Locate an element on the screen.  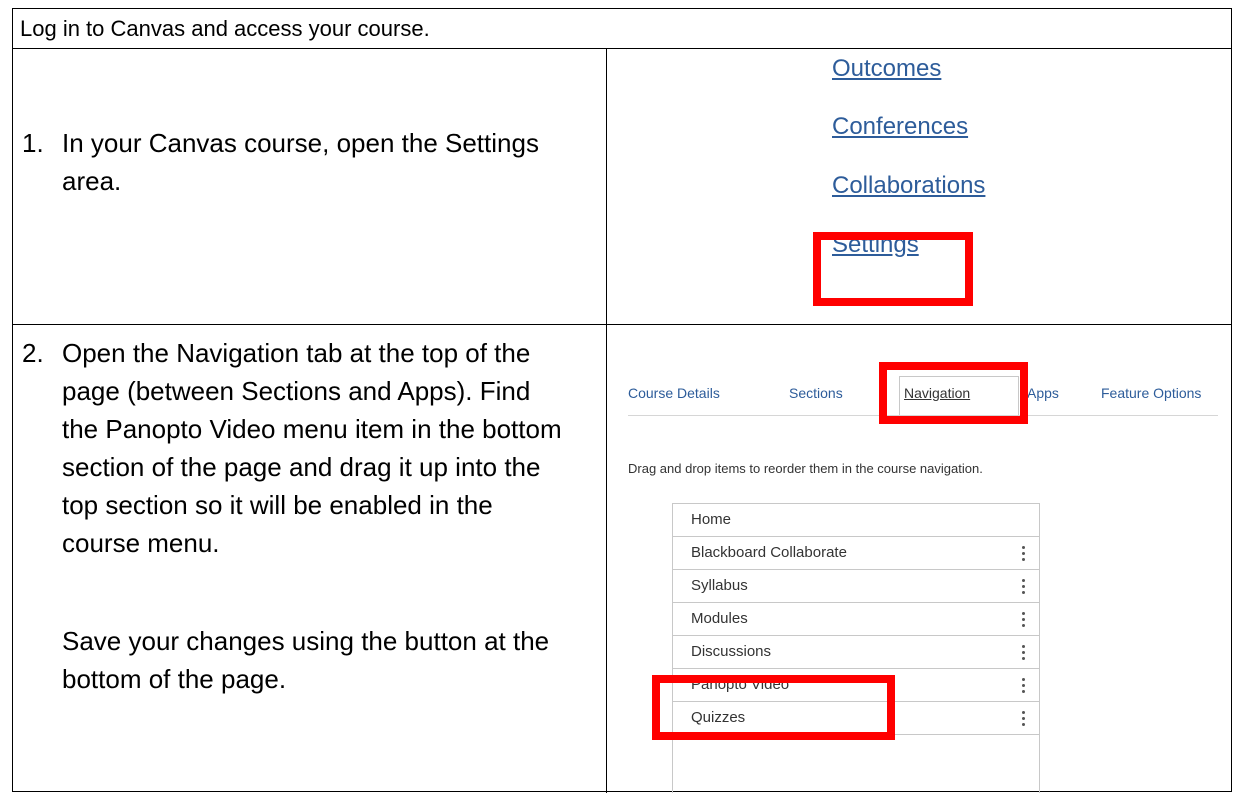
tab-apps: Apps is located at coordinates (1043, 393).